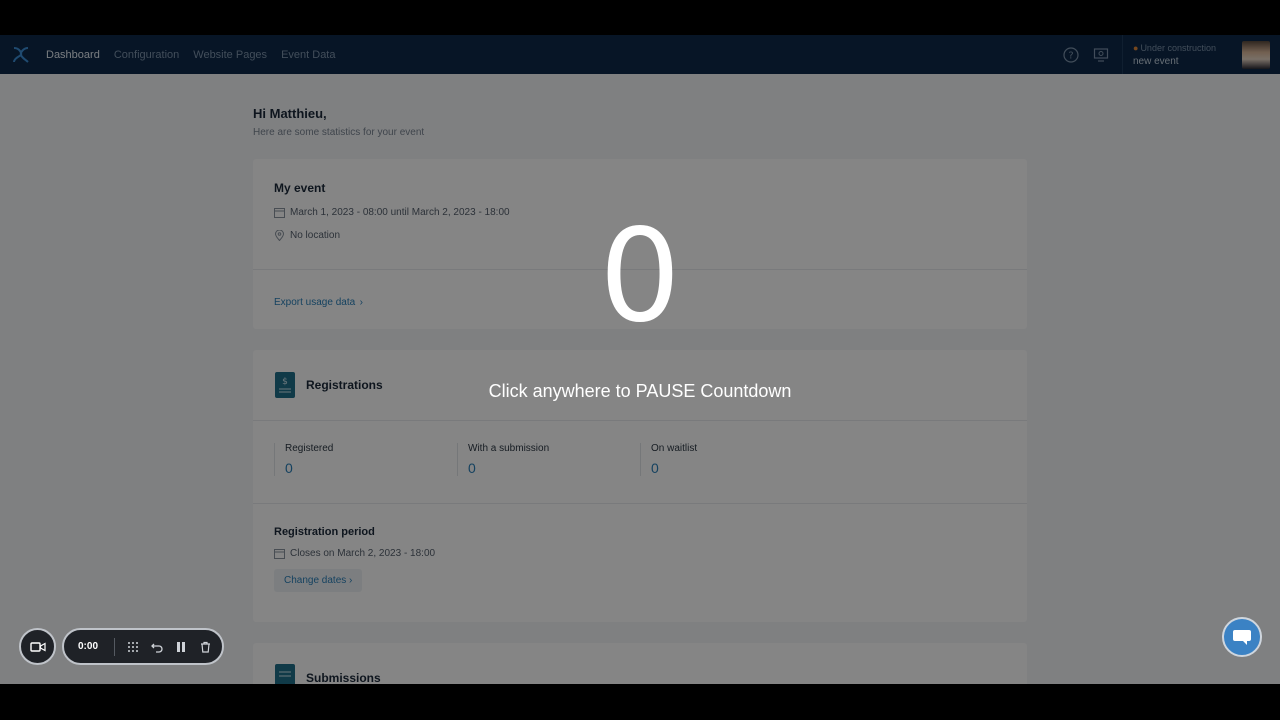 The height and width of the screenshot is (720, 1280). What do you see at coordinates (205, 647) in the screenshot?
I see `trash-icon` at bounding box center [205, 647].